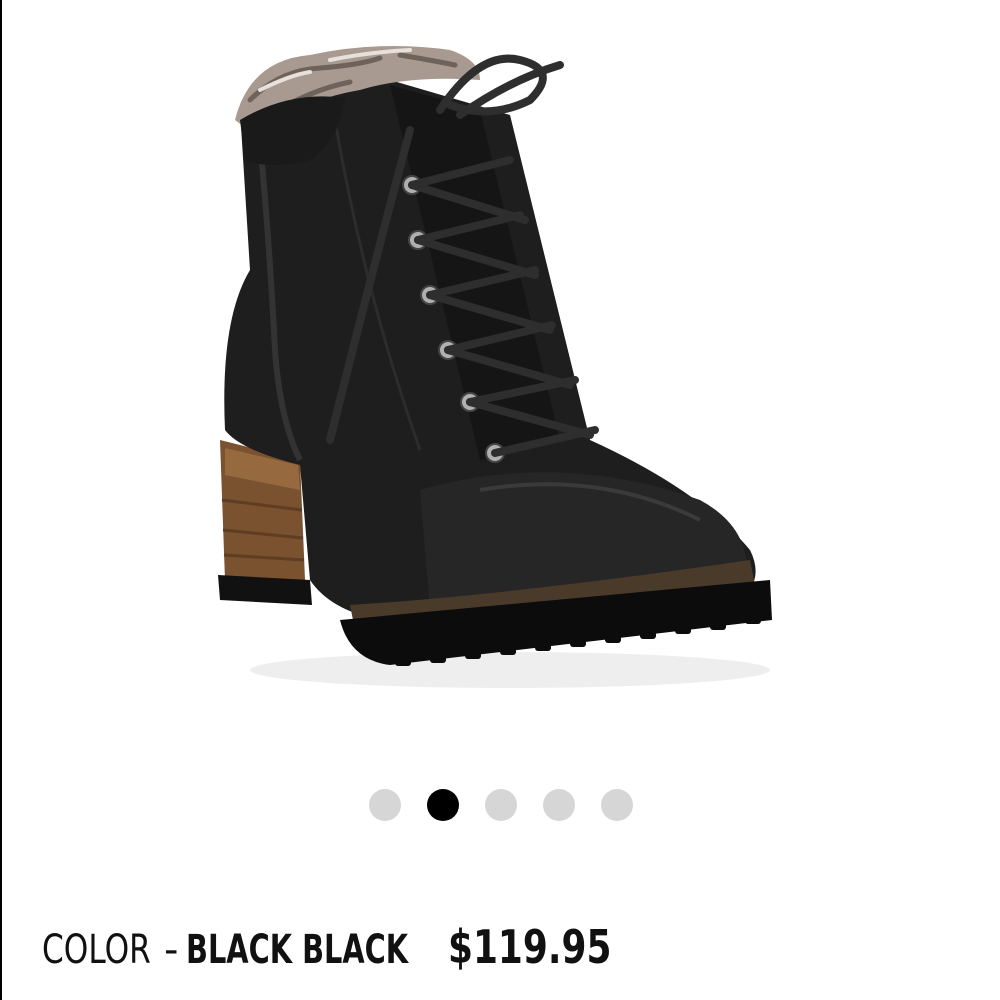 The height and width of the screenshot is (1000, 1000). Describe the element at coordinates (297, 950) in the screenshot. I see `color-value: BLACK BLACK` at that location.